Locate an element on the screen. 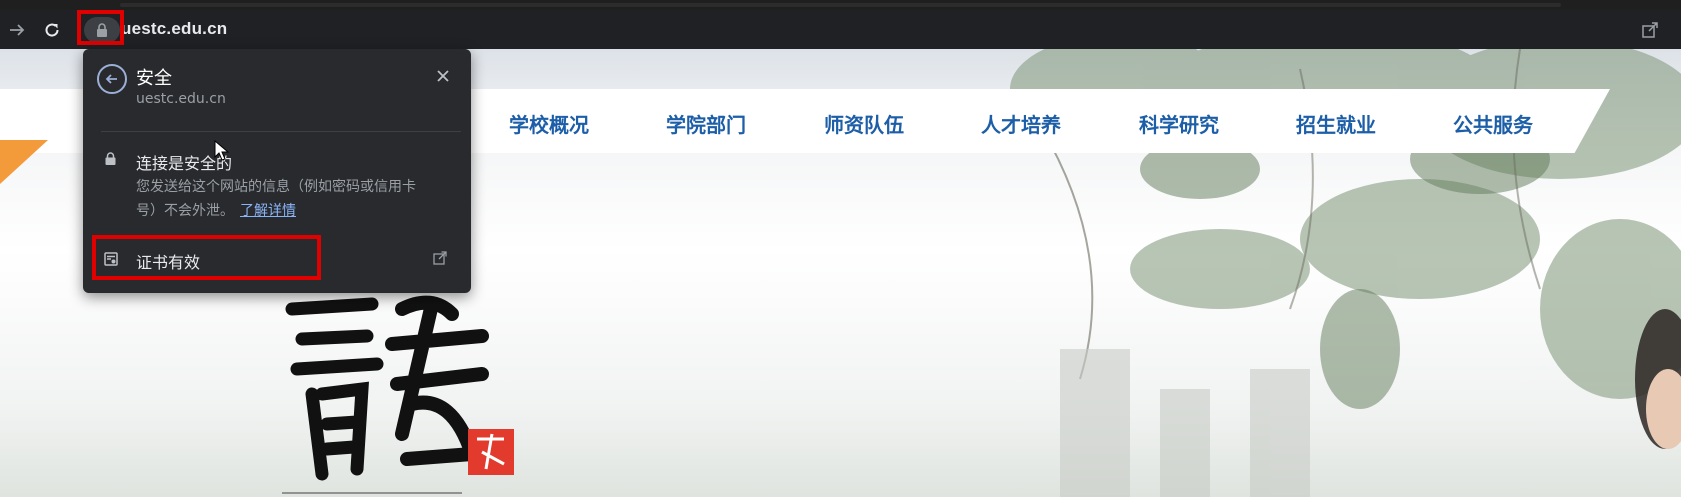 This screenshot has width=1681, height=497. close-button is located at coordinates (443, 76).